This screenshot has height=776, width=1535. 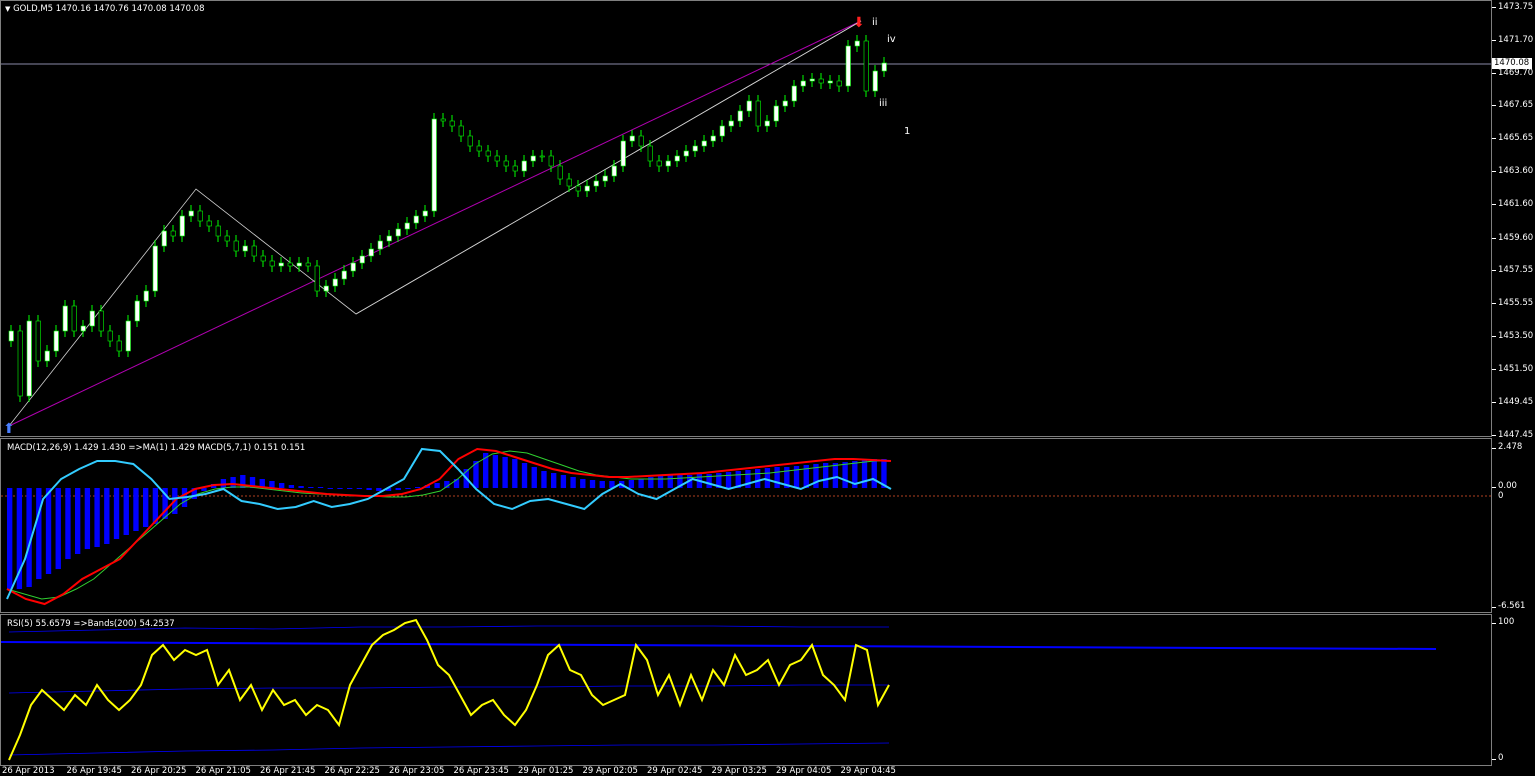 I want to click on rsi-upper-band, so click(x=448, y=629).